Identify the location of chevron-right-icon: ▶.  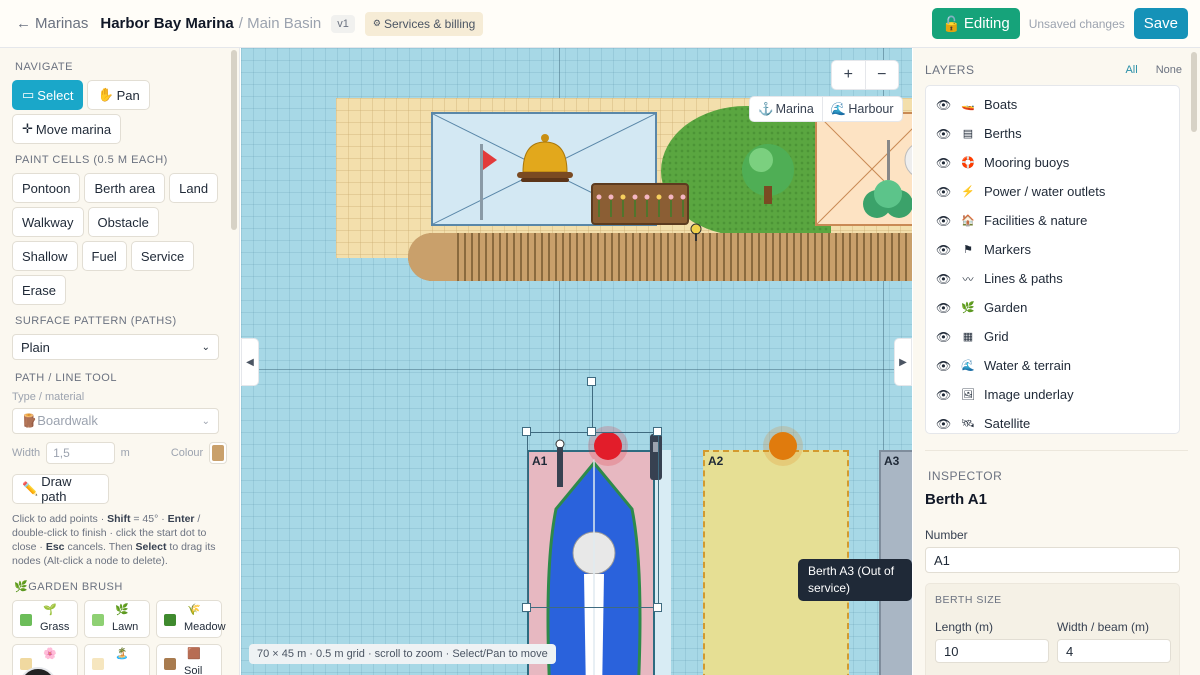
(903, 362).